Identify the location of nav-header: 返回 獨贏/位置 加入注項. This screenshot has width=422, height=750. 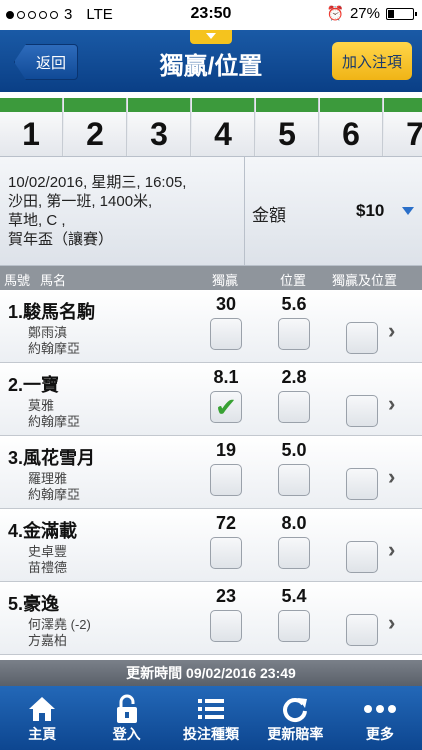
(211, 61).